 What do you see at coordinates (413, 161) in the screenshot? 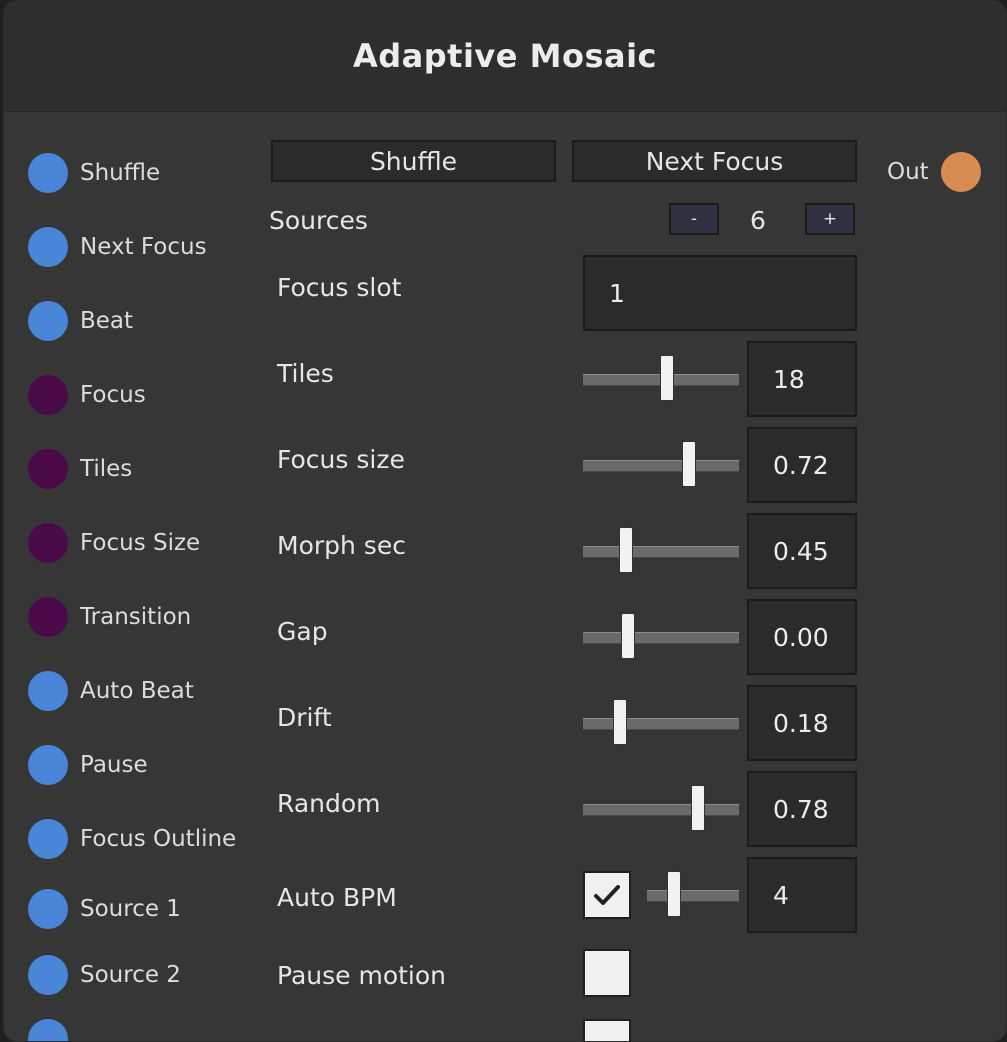
I see `shuffle-button: Shuffle` at bounding box center [413, 161].